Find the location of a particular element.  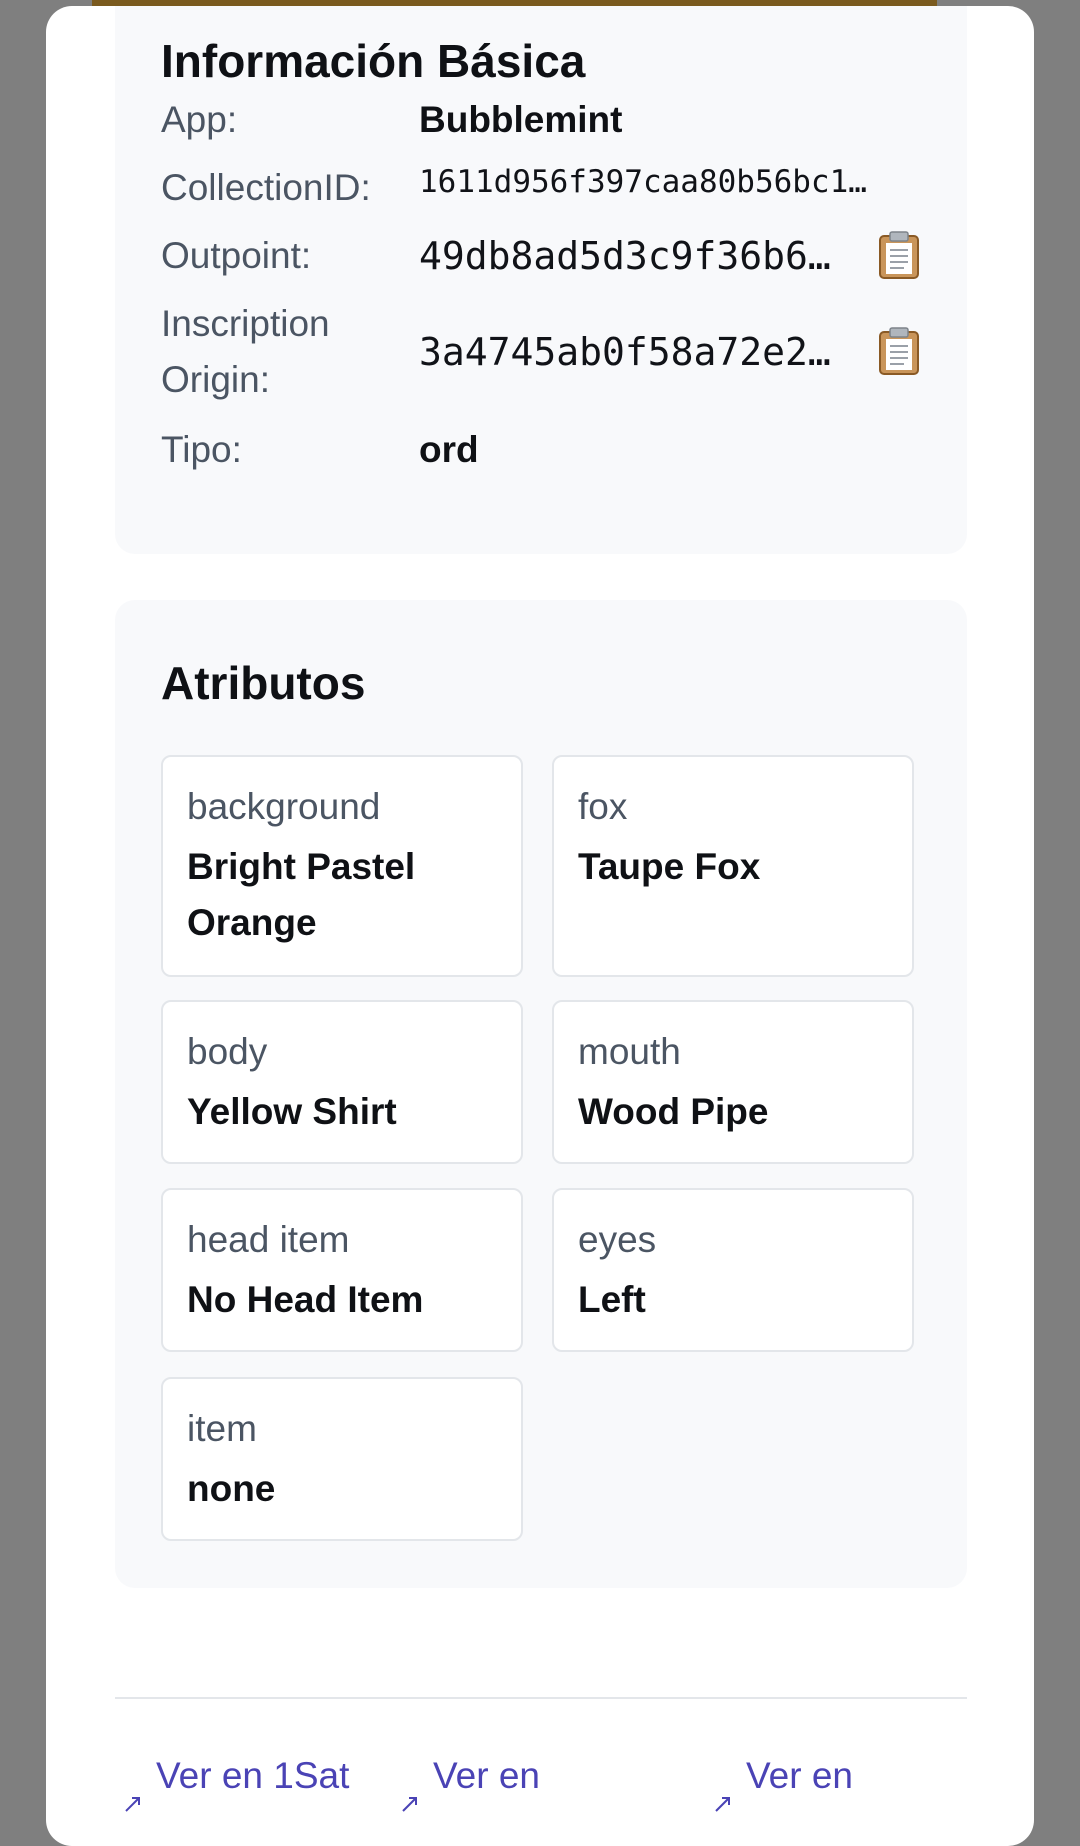

footer-divider is located at coordinates (541, 1698).